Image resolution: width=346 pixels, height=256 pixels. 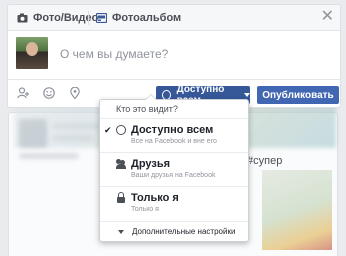 What do you see at coordinates (145, 209) in the screenshot?
I see `audience-option-subtitle: Только я` at bounding box center [145, 209].